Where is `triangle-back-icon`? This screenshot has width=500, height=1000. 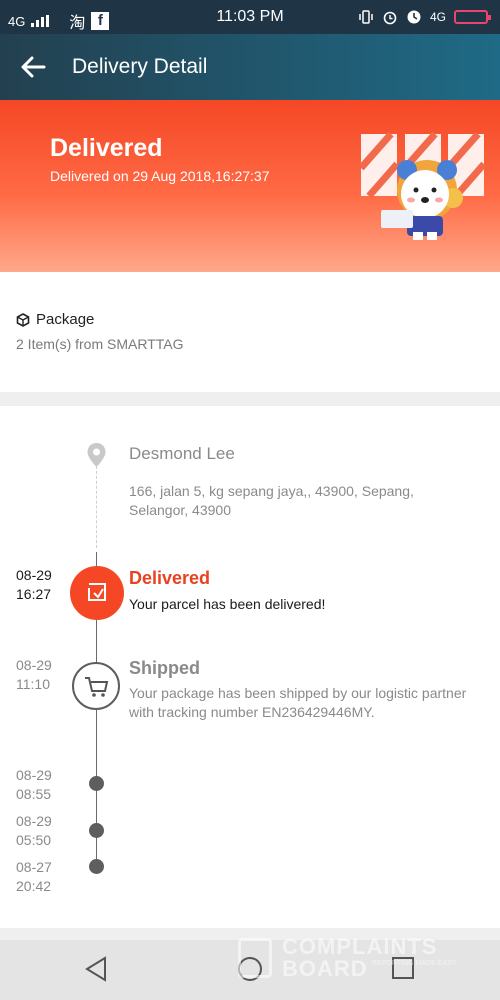
triangle-back-icon is located at coordinates (95, 969).